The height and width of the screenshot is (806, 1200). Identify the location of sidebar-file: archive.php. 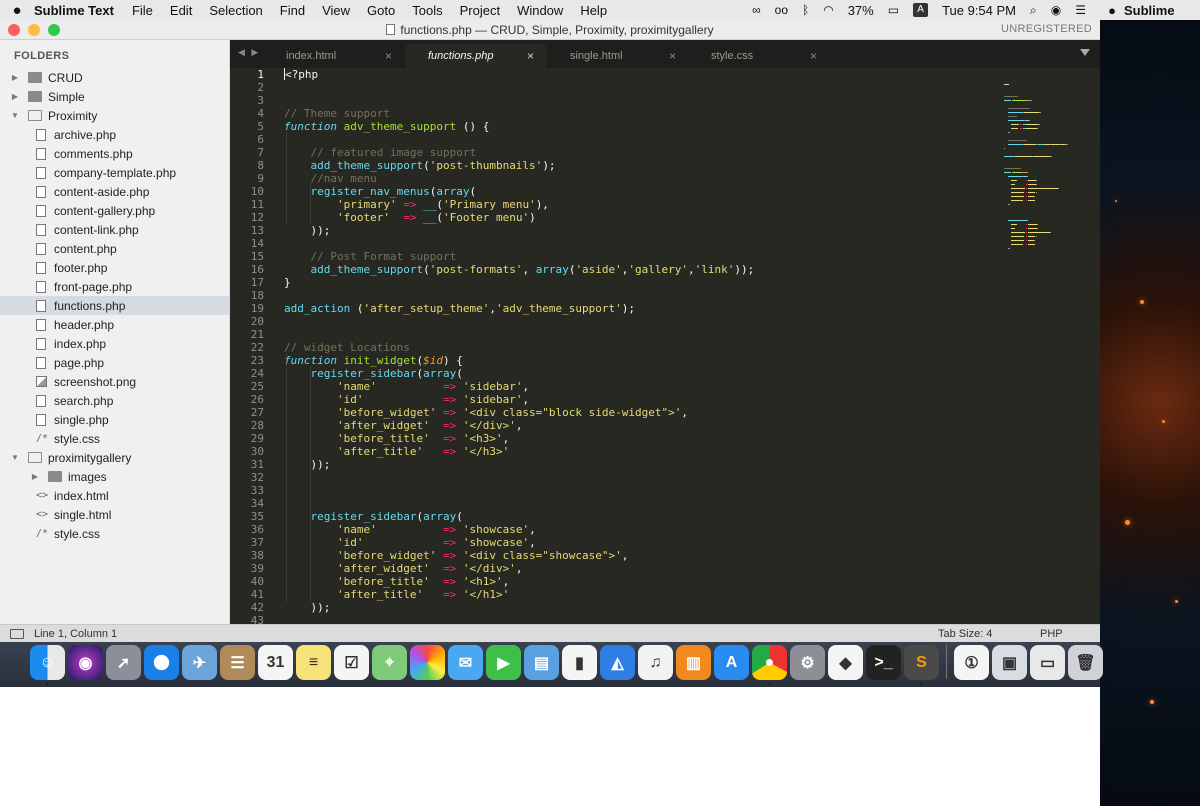
(114, 134).